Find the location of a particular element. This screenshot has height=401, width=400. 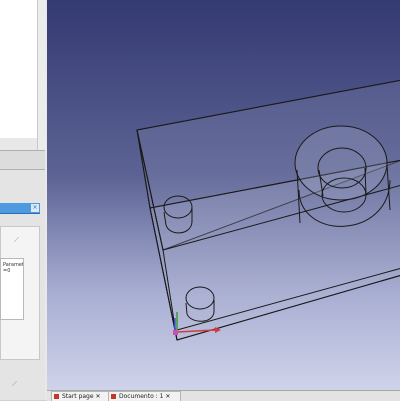

part-icon is located at coordinates (113, 396).